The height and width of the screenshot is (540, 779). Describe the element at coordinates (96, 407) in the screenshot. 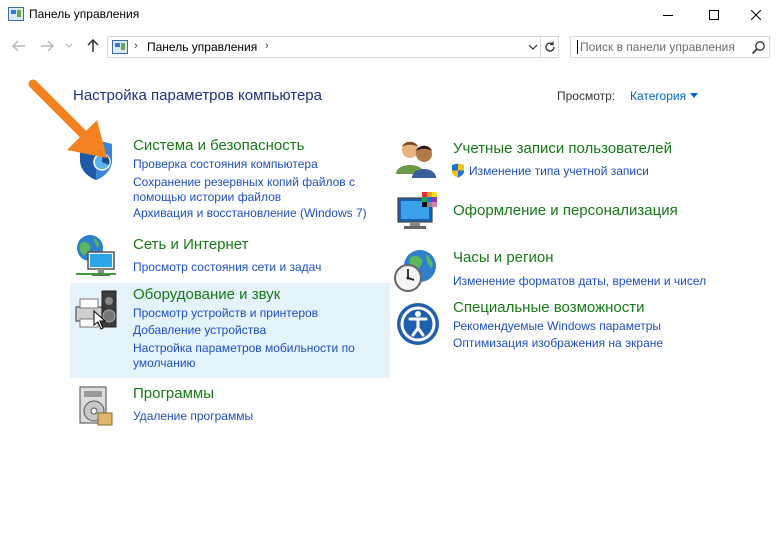

I see `programs-disc-icon` at that location.